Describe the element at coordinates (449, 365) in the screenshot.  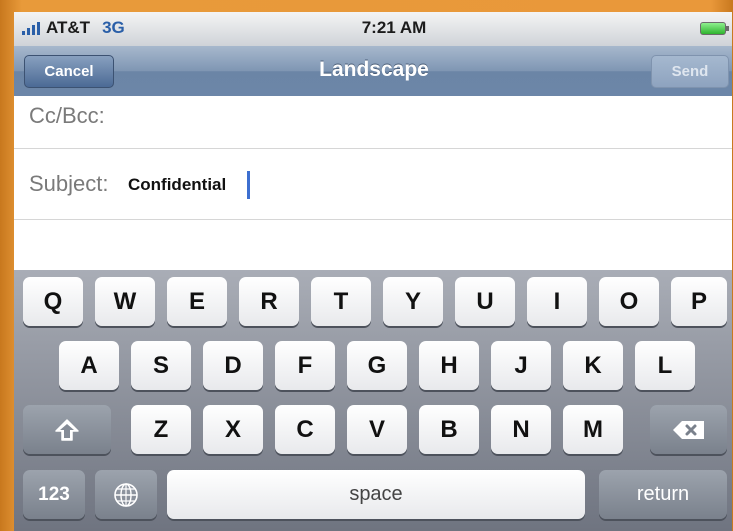
I see `key-h: H` at that location.